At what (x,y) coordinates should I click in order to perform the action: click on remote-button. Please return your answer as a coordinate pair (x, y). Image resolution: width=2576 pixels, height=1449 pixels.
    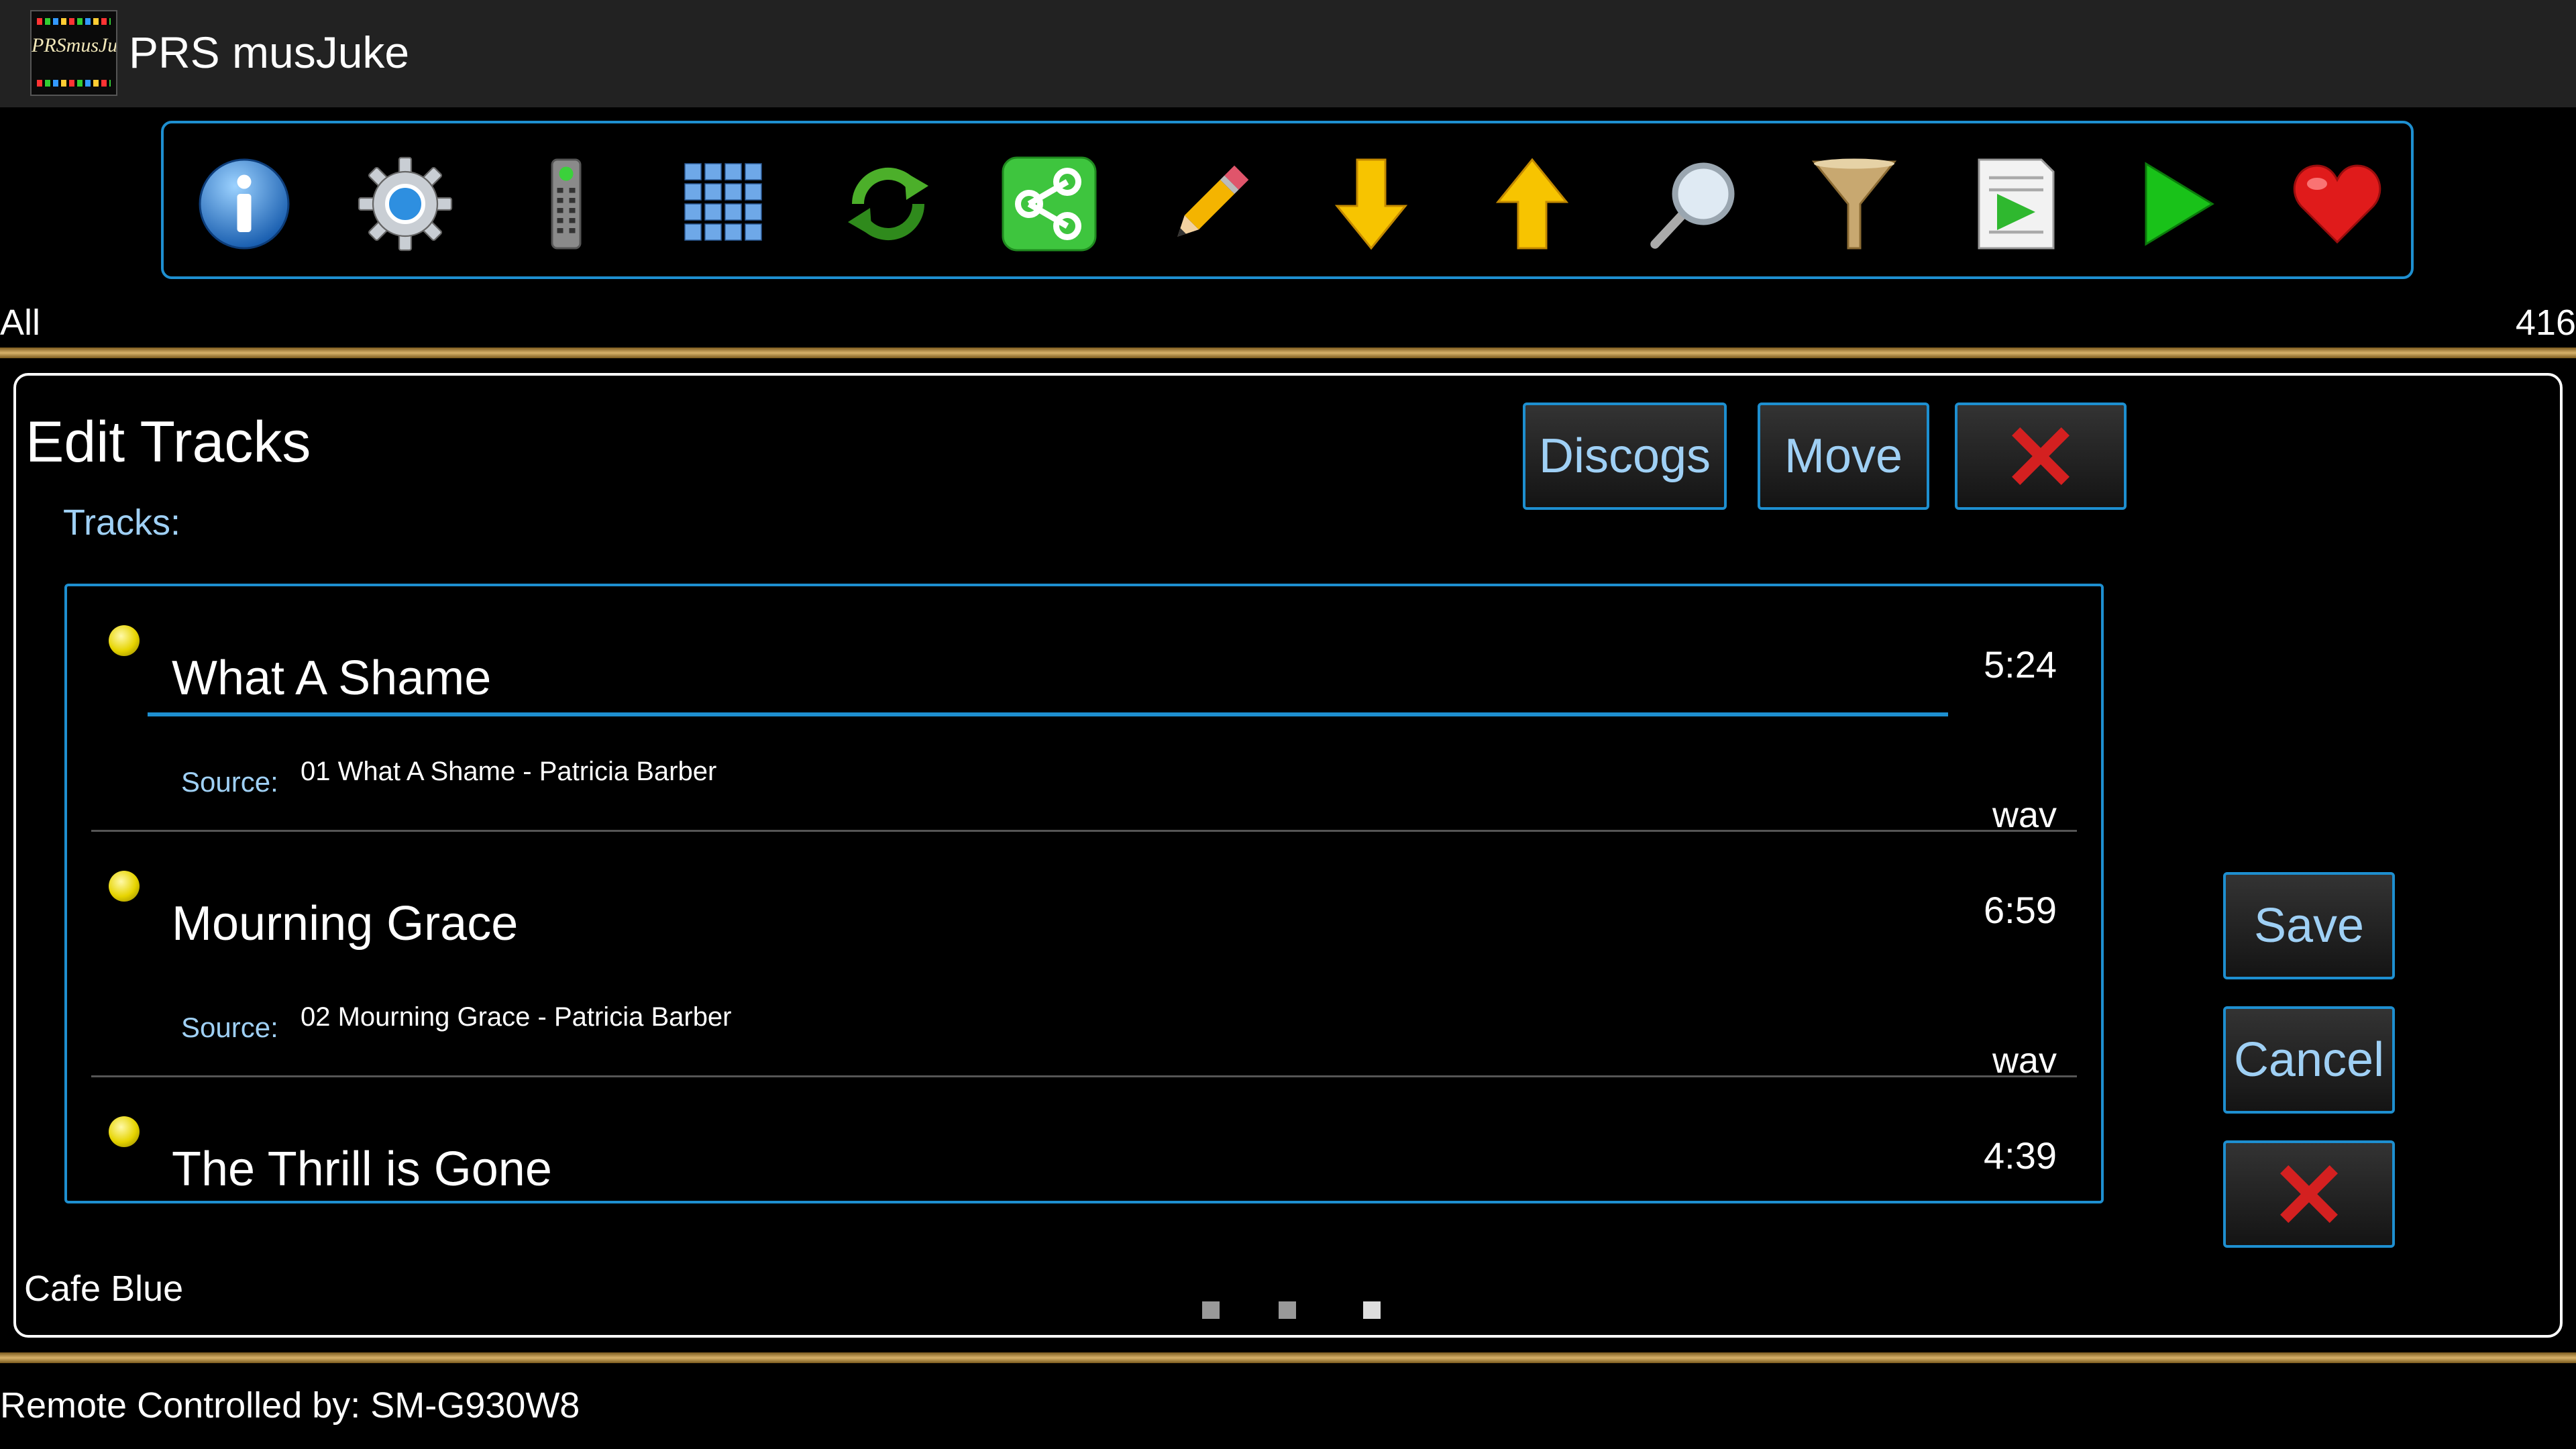
    Looking at the image, I should click on (566, 204).